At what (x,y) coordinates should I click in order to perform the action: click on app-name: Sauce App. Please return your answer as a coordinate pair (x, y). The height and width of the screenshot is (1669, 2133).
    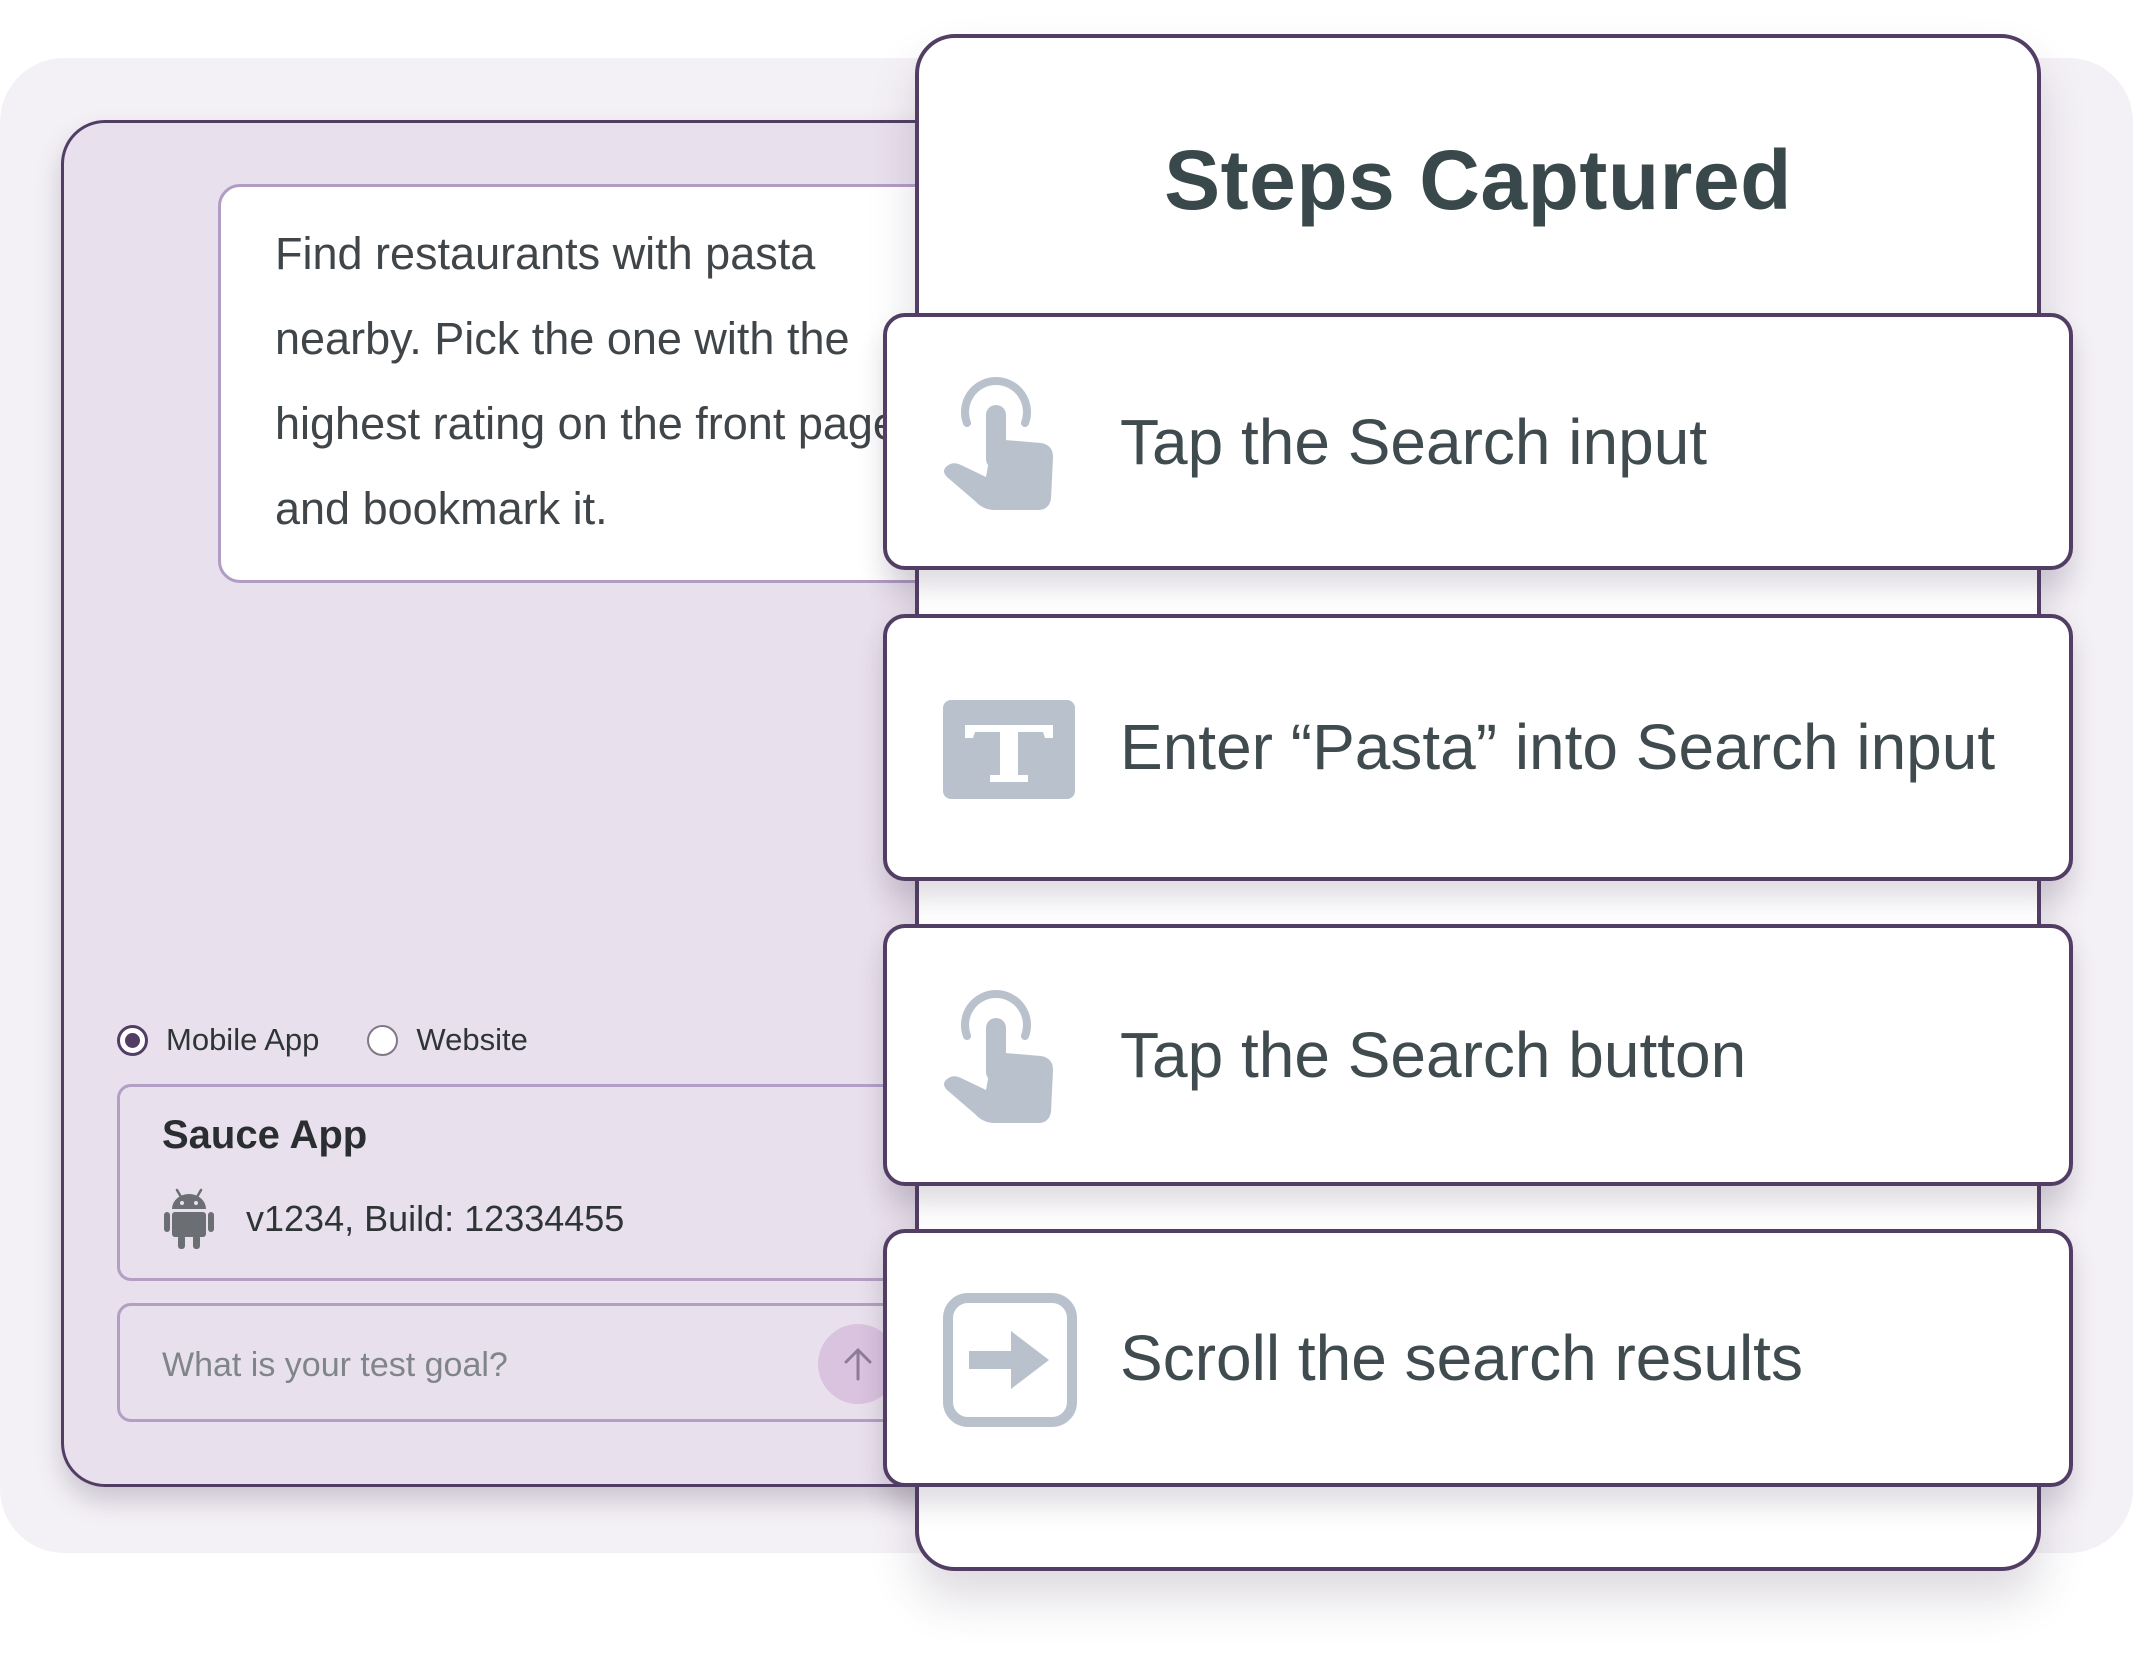
    Looking at the image, I should click on (265, 1135).